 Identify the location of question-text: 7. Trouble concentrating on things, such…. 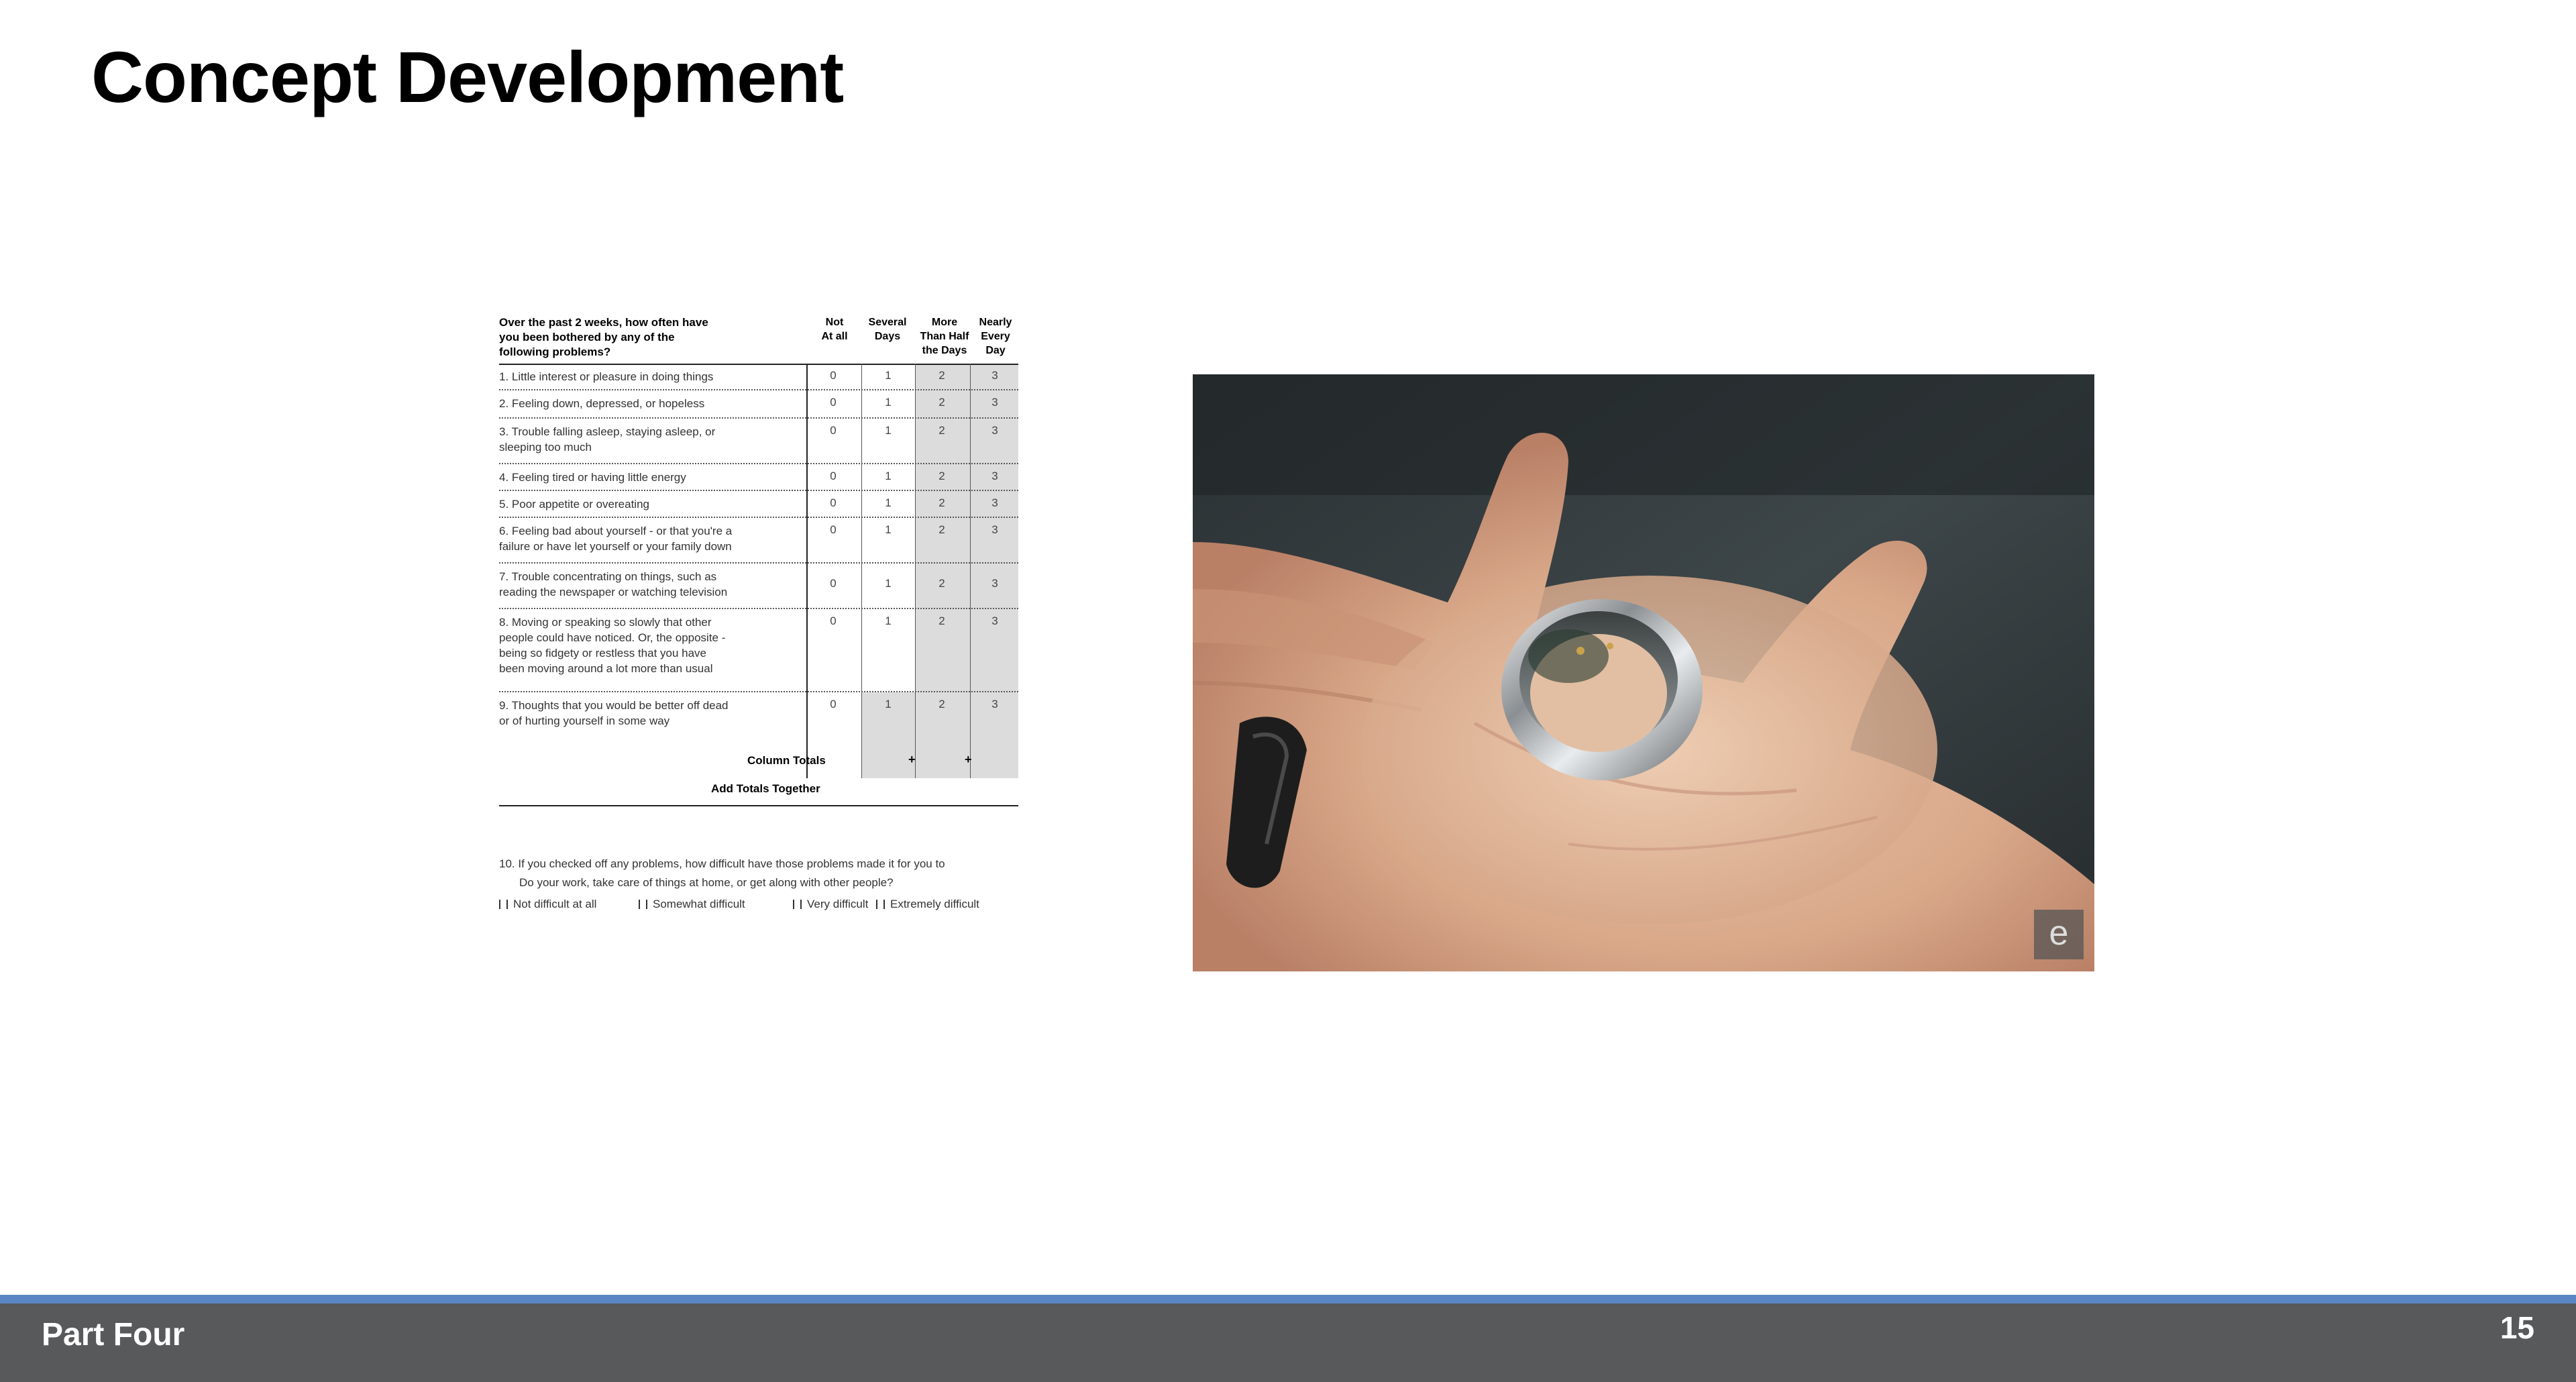
(613, 584).